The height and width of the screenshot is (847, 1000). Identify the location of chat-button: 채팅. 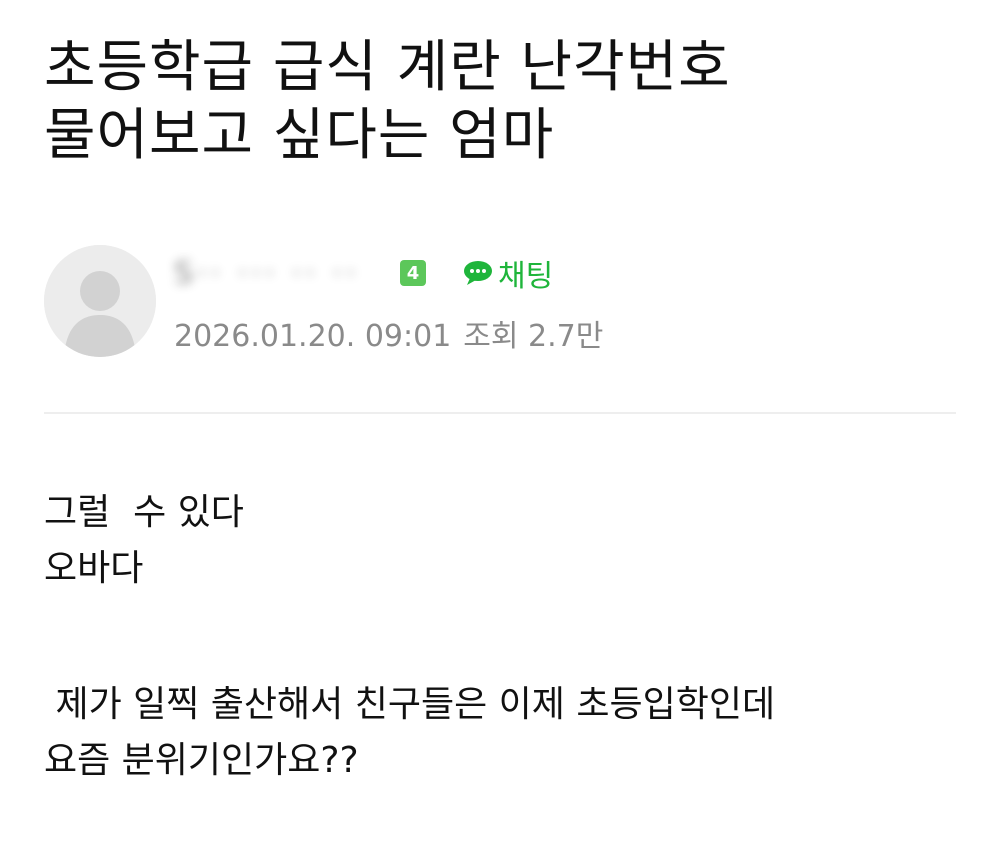
(507, 273).